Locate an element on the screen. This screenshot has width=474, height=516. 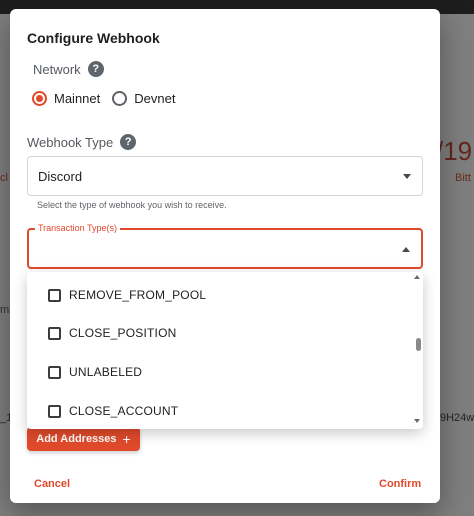
menu-item-unlabeled: UNLABELED is located at coordinates (220, 372).